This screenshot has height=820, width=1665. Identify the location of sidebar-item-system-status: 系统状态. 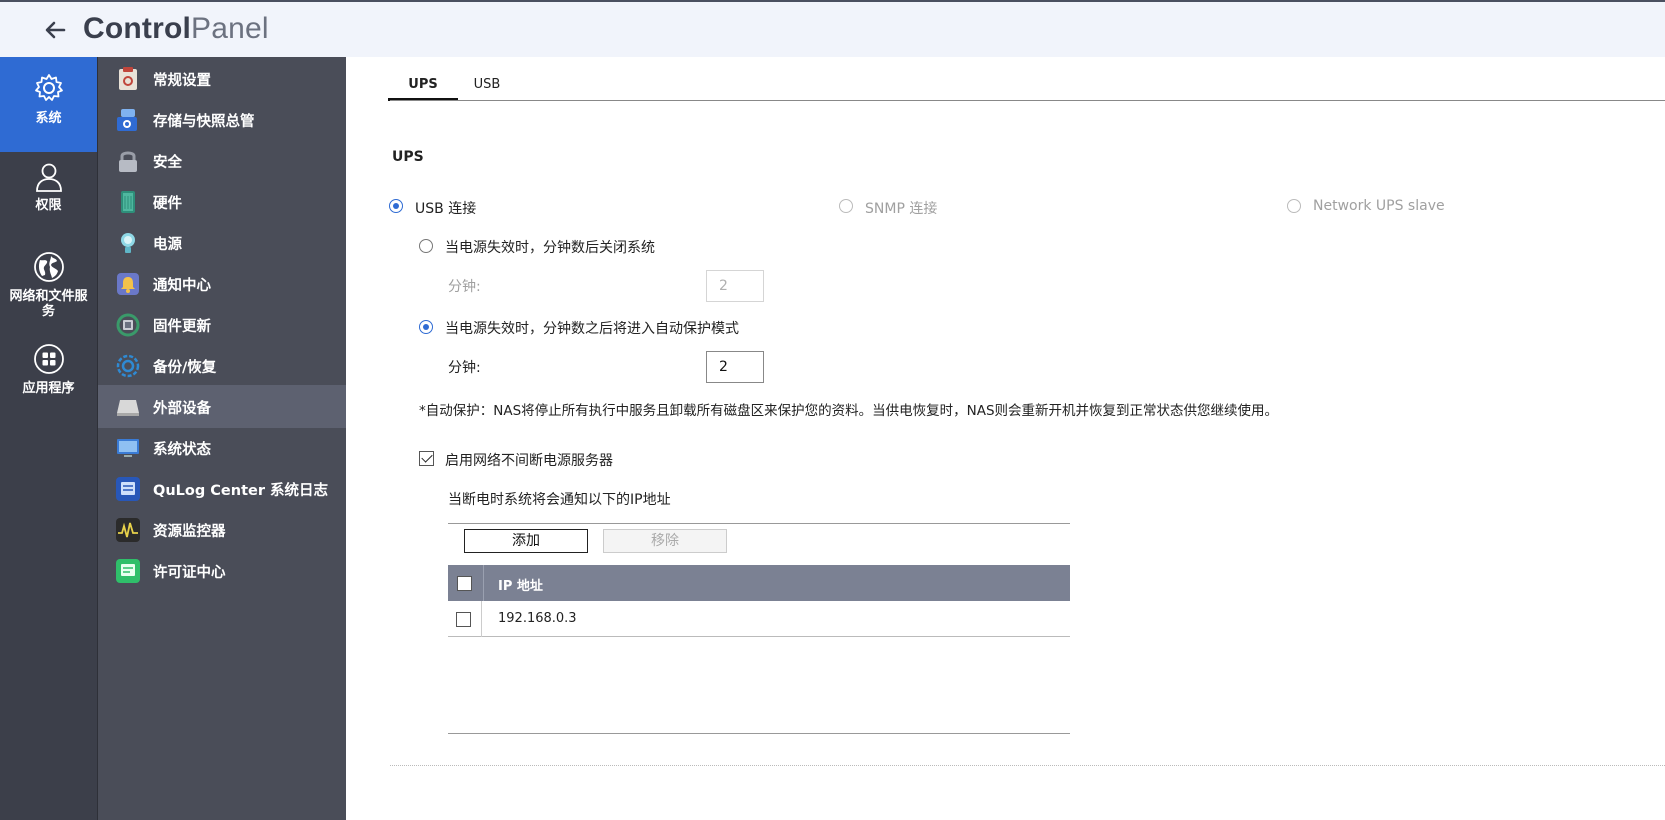
(222, 447).